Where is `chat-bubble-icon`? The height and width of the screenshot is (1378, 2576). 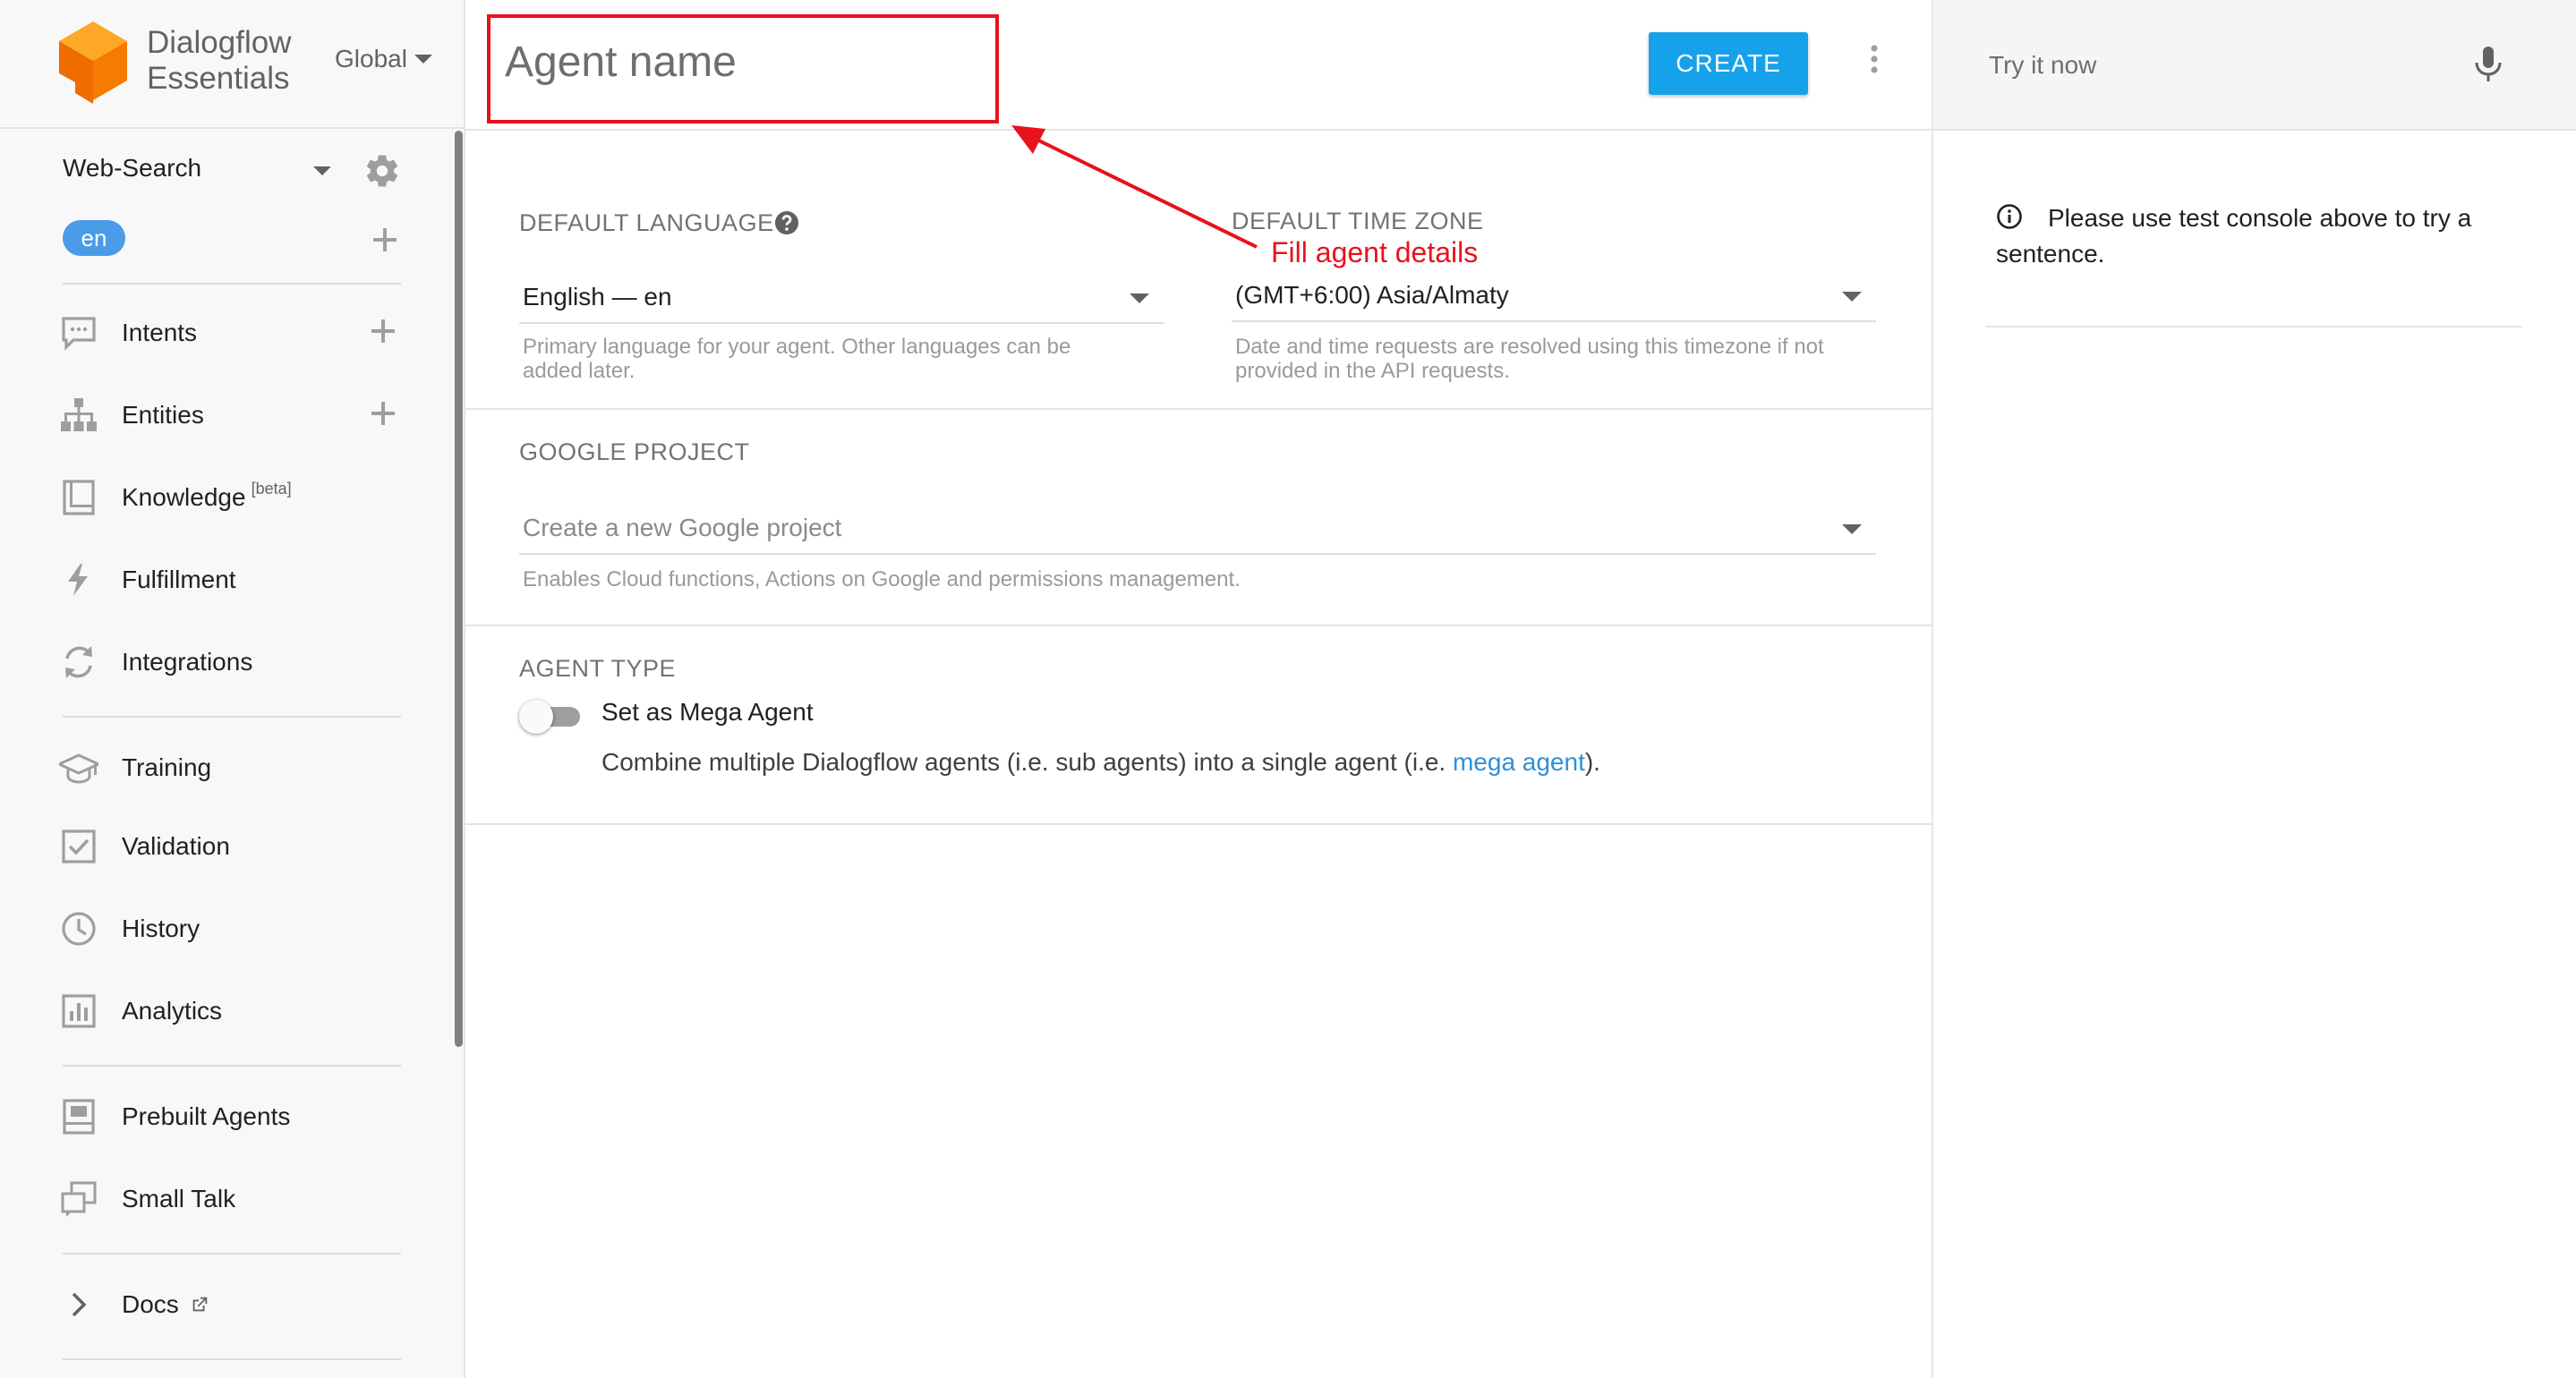
chat-bubble-icon is located at coordinates (79, 334).